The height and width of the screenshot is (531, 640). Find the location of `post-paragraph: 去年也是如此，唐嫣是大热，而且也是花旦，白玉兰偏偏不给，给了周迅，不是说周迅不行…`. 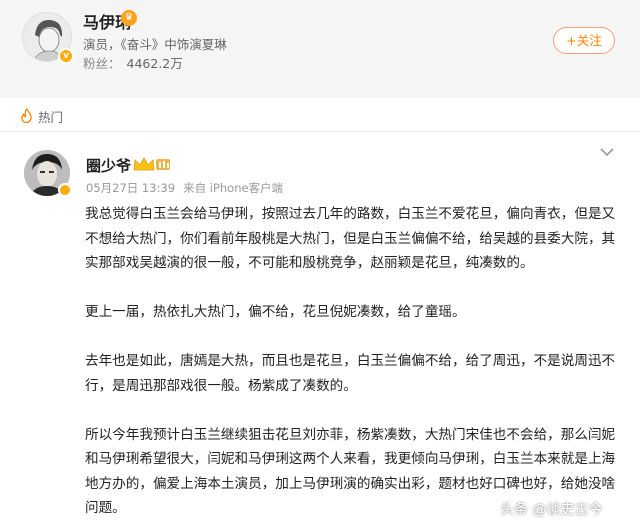

post-paragraph: 去年也是如此，唐嫣是大热，而且也是花旦，白玉兰偏偏不给，给了周迅，不是说周迅不行… is located at coordinates (350, 373).